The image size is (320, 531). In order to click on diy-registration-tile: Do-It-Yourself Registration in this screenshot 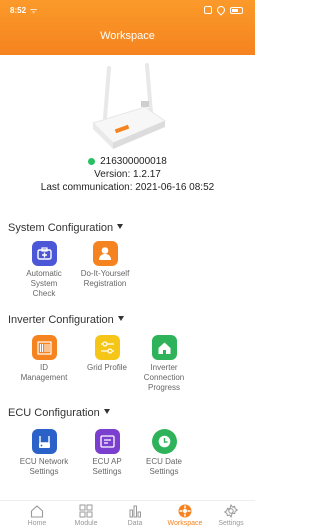, I will do `click(105, 265)`.